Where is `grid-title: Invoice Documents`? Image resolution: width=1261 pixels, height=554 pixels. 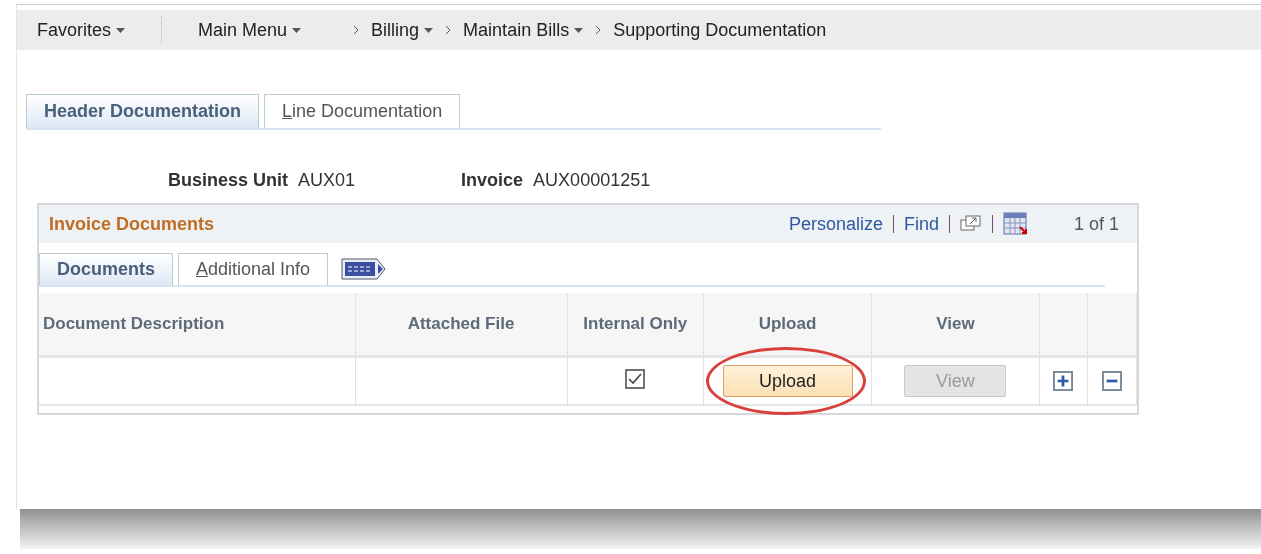 grid-title: Invoice Documents is located at coordinates (132, 224).